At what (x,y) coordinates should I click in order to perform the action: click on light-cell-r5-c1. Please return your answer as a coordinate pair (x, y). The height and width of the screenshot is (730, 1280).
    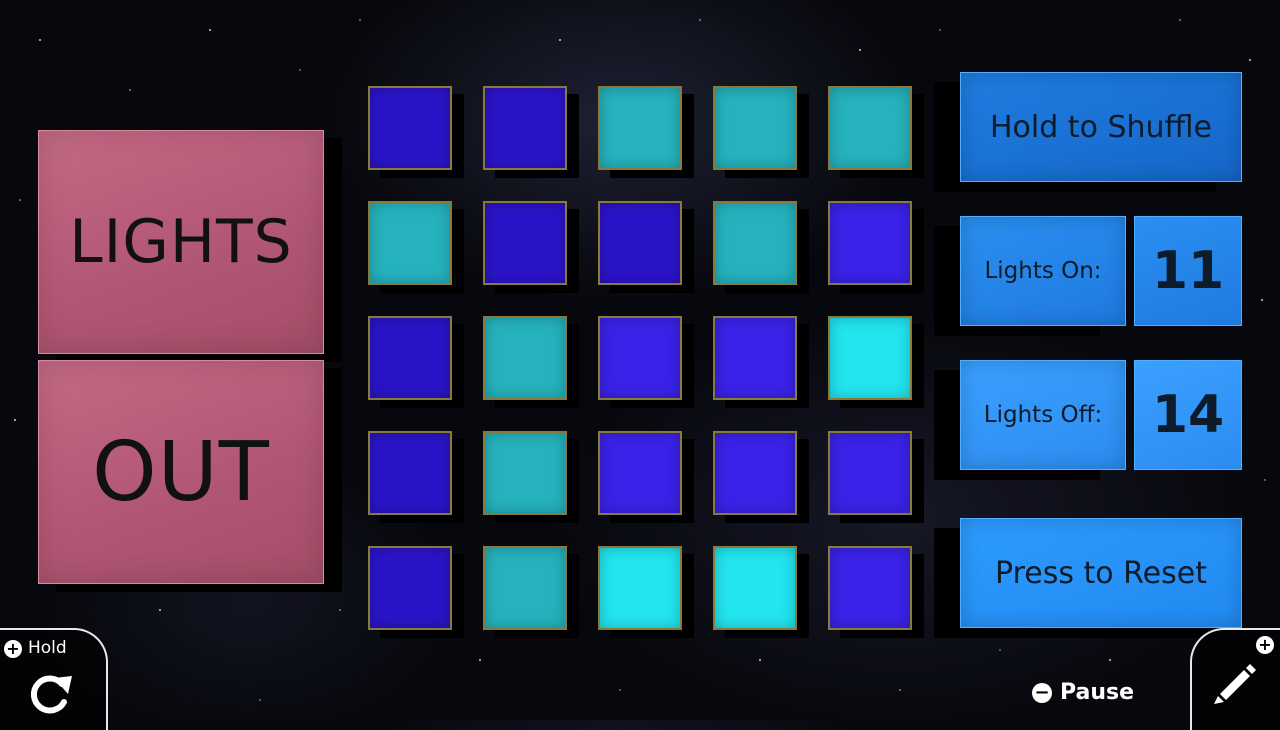
    Looking at the image, I should click on (410, 588).